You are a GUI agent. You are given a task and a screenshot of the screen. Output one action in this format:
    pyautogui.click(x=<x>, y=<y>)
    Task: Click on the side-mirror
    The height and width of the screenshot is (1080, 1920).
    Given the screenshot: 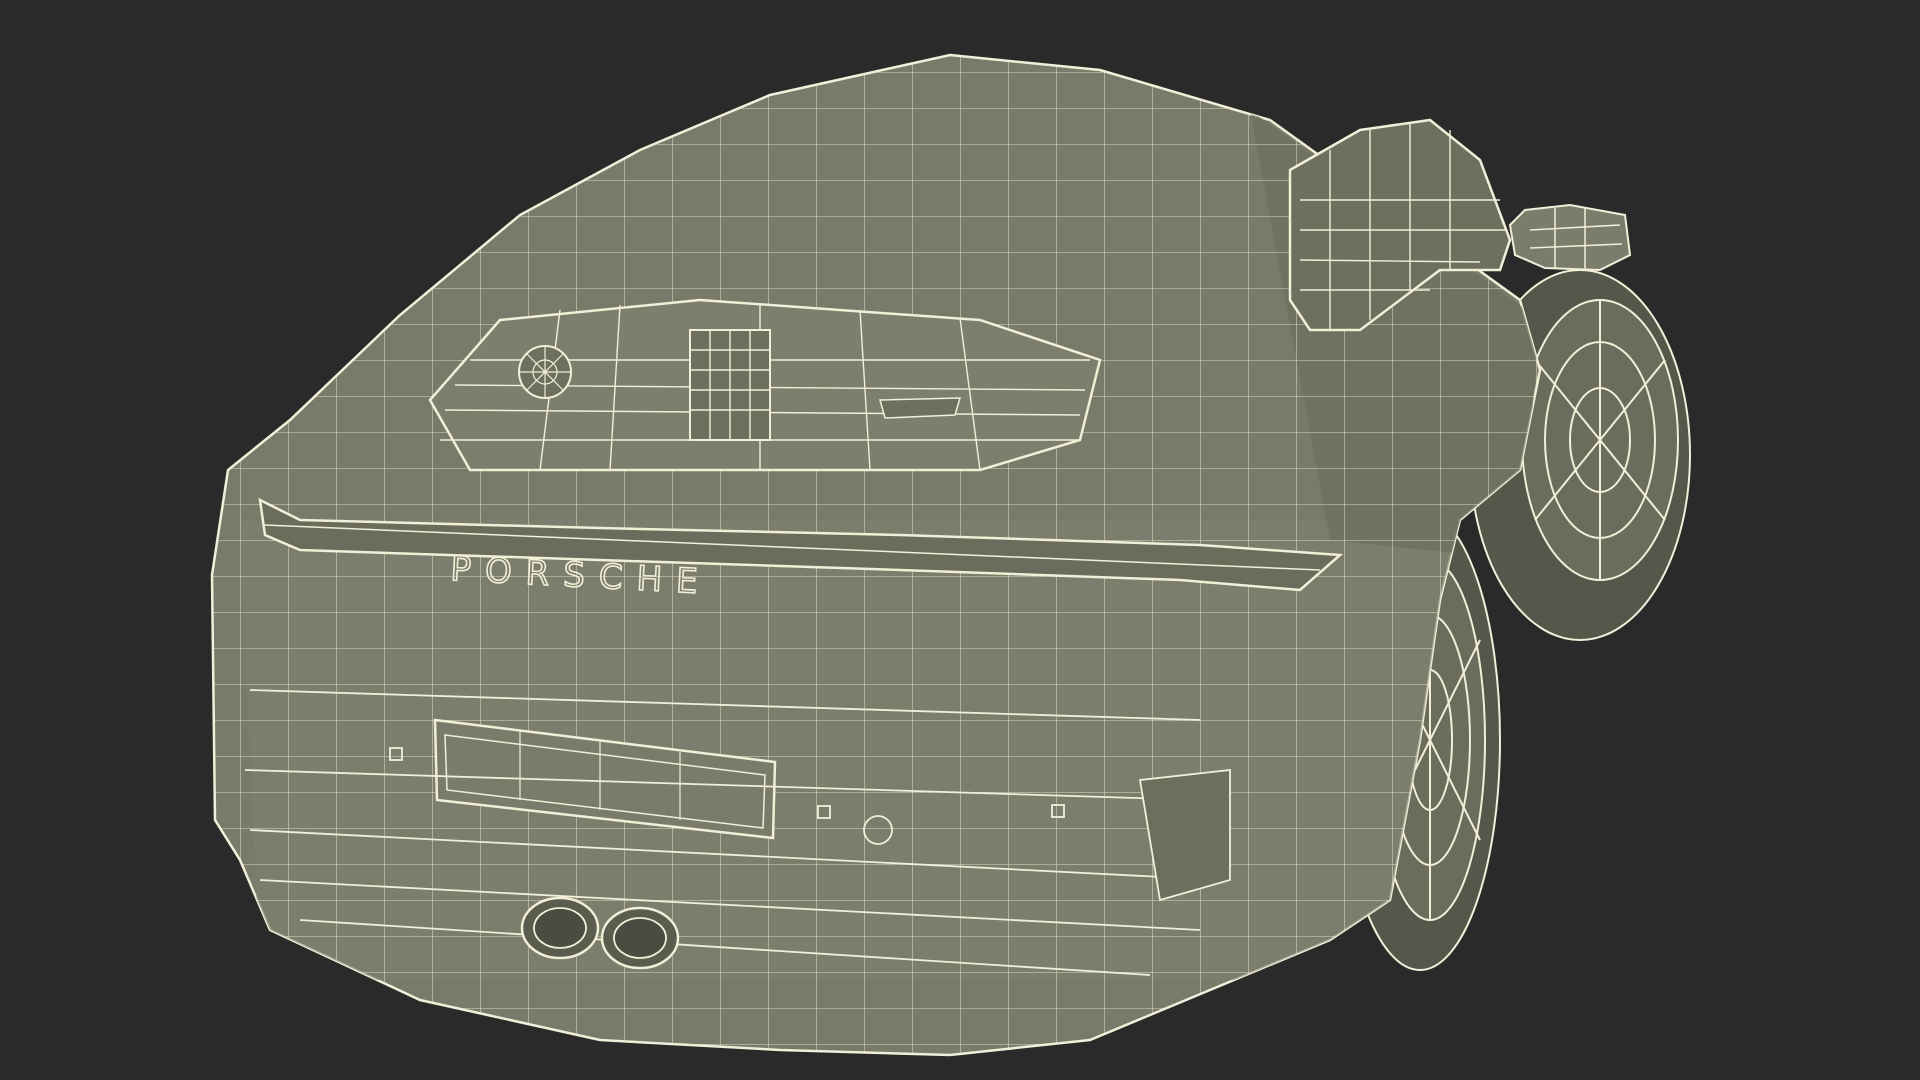 What is the action you would take?
    pyautogui.click(x=1570, y=237)
    